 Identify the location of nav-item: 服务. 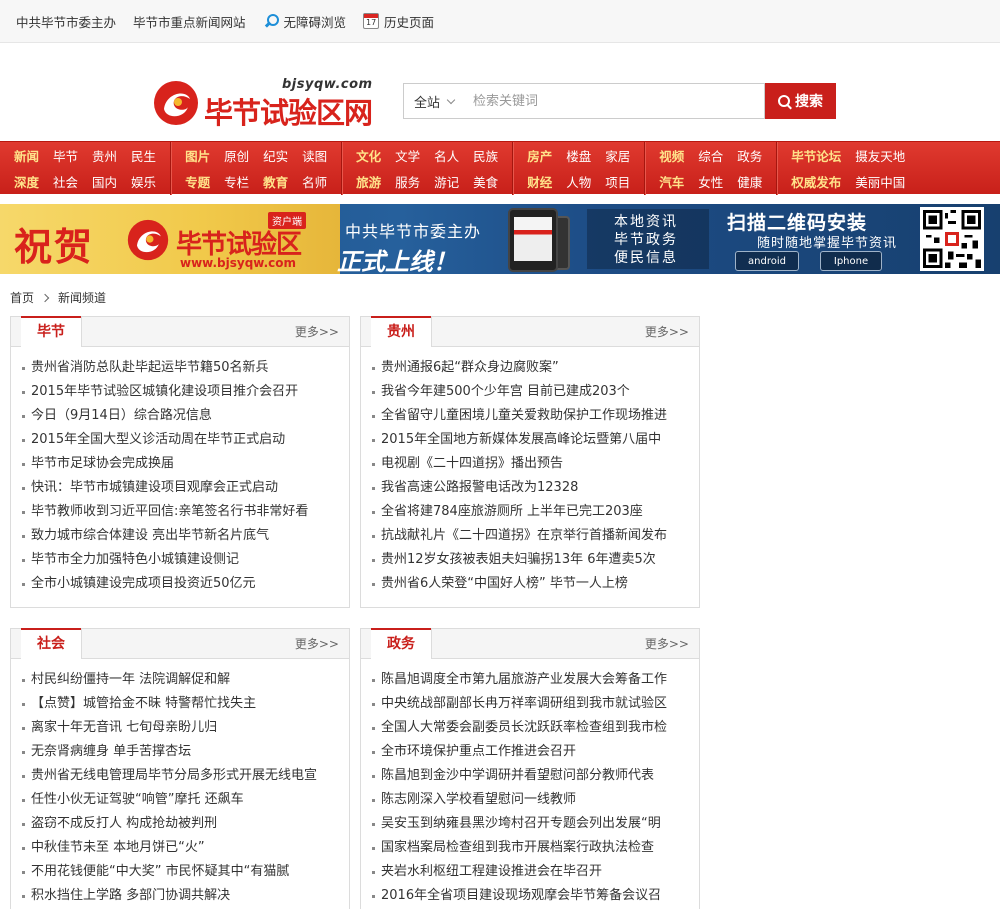
(407, 181).